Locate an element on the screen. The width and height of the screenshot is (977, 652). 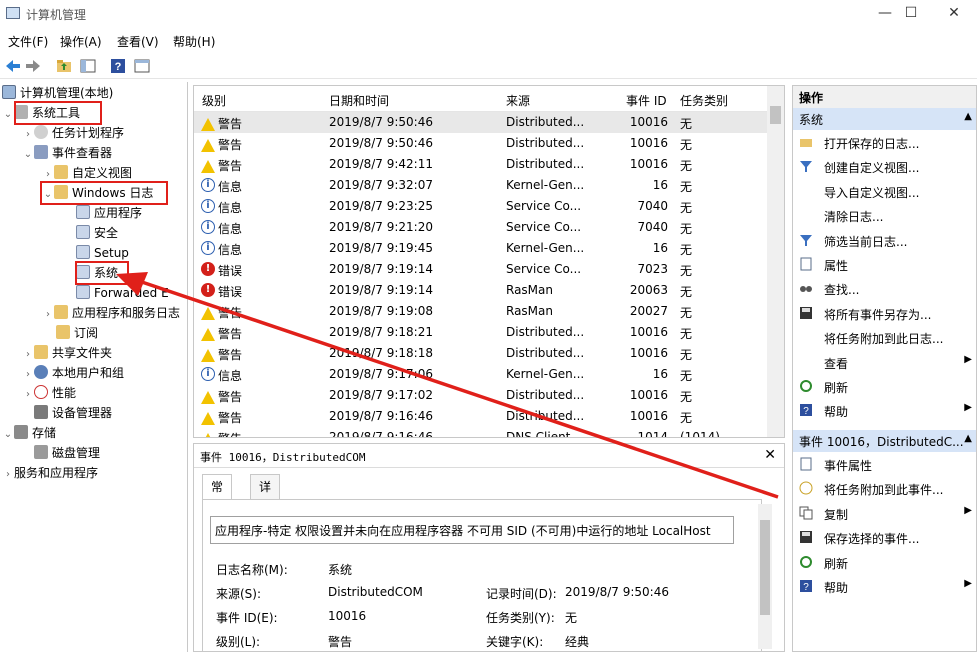
forward-arrow-icon is located at coordinates (33, 66).